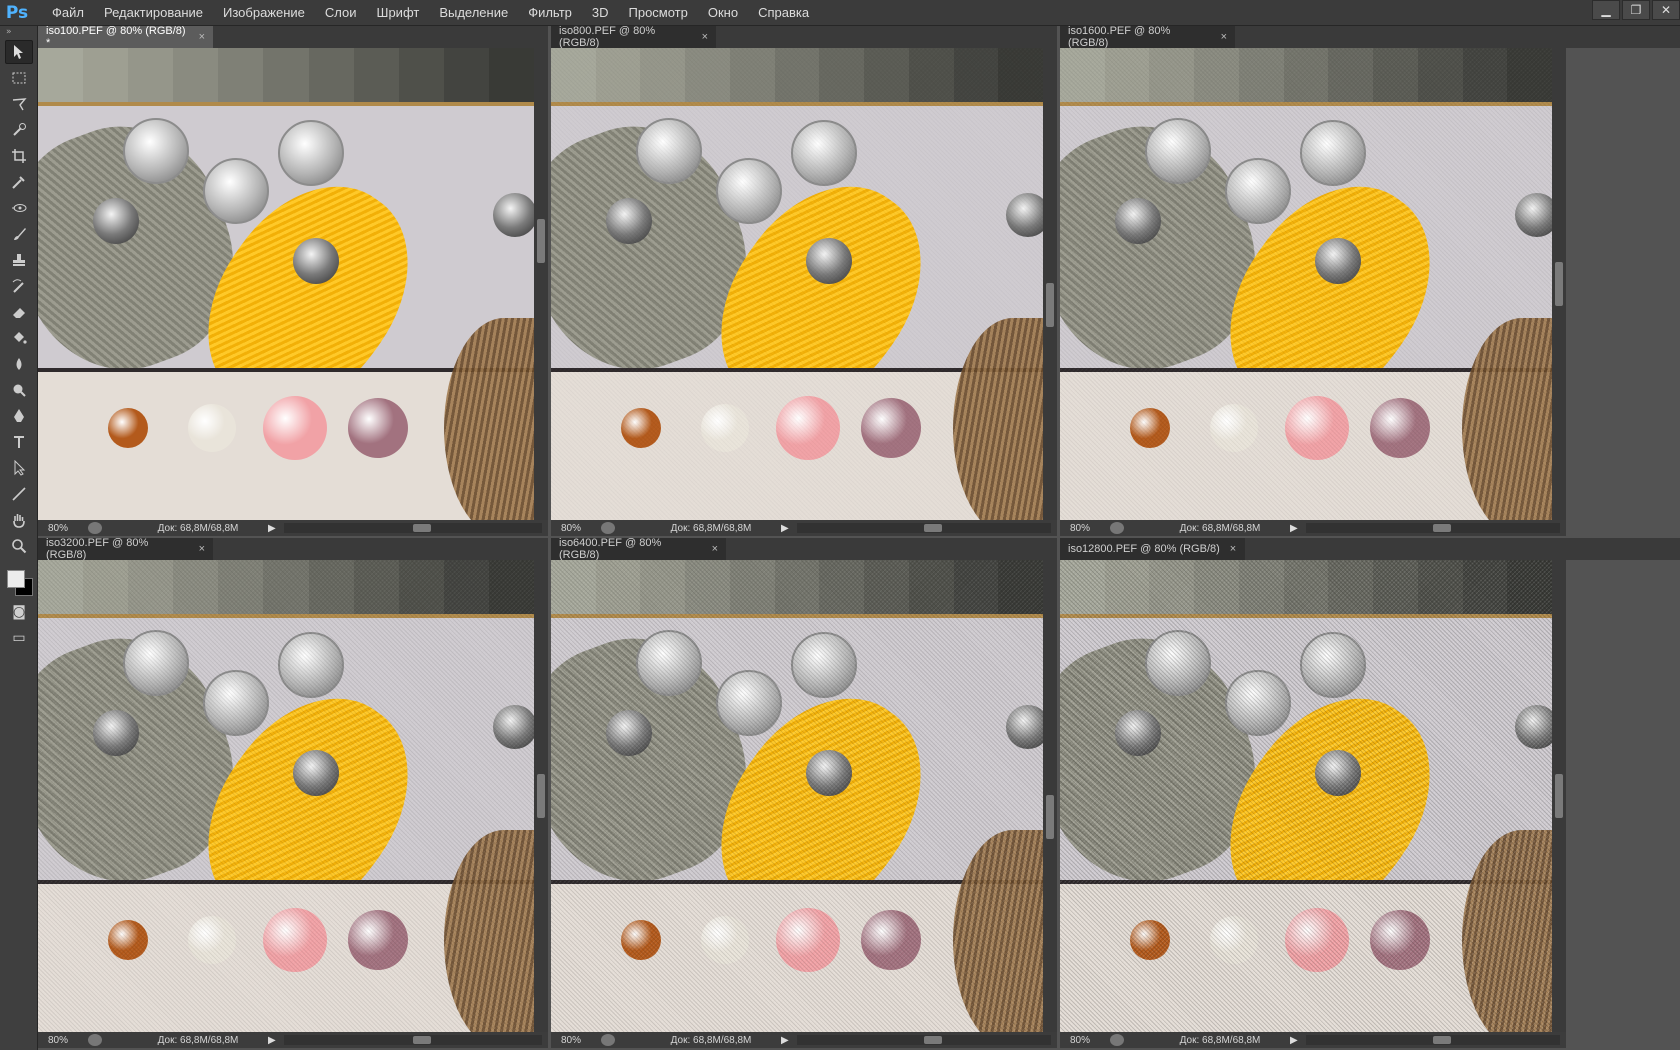 This screenshot has height=1050, width=1680. Describe the element at coordinates (1606, 10) in the screenshot. I see `minimize-button: ▁` at that location.